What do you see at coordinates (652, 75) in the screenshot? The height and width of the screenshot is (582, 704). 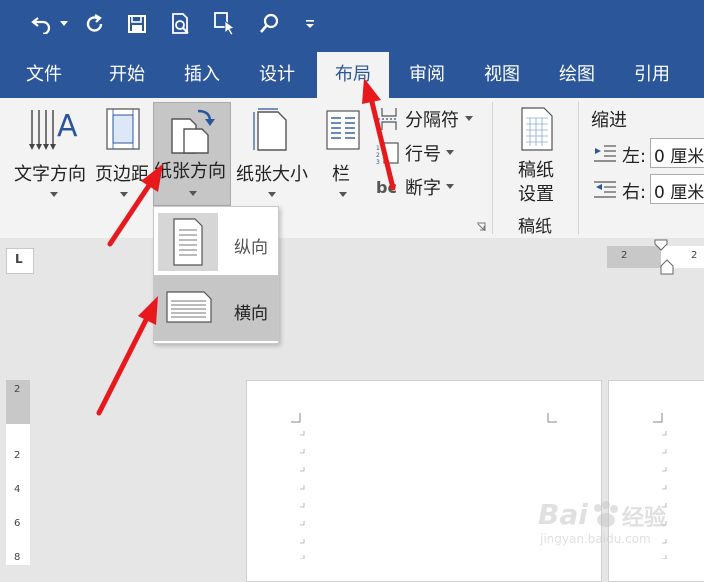 I see `tab-references: 引用` at bounding box center [652, 75].